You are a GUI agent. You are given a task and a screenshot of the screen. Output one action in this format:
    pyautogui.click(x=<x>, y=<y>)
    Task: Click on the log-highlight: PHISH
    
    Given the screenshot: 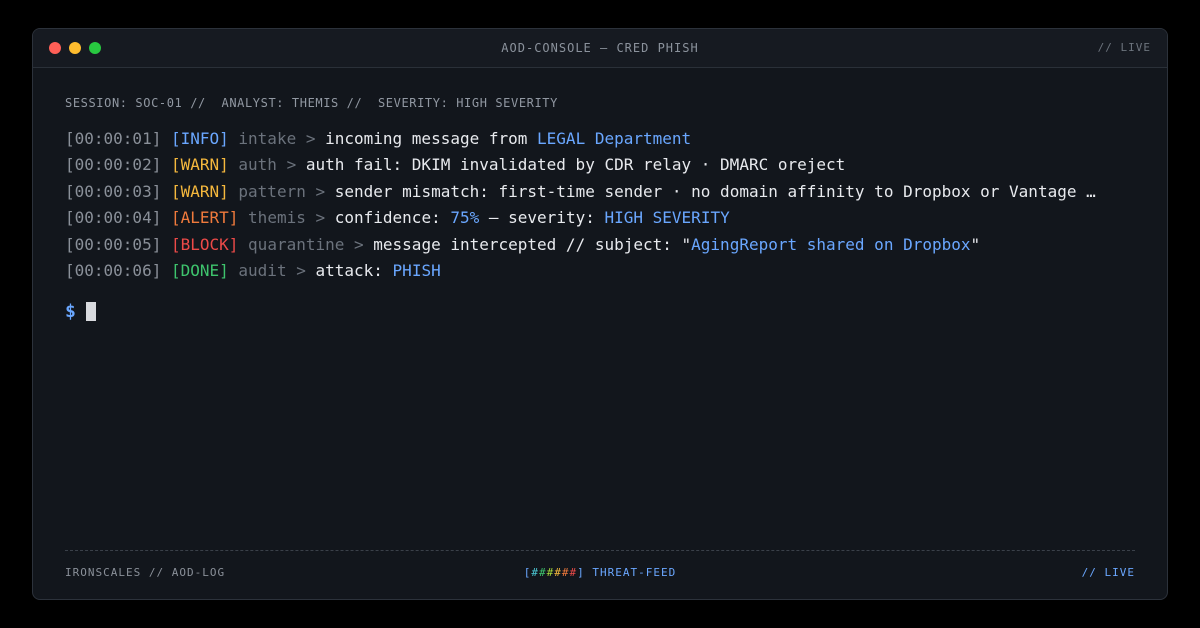 What is the action you would take?
    pyautogui.click(x=416, y=270)
    